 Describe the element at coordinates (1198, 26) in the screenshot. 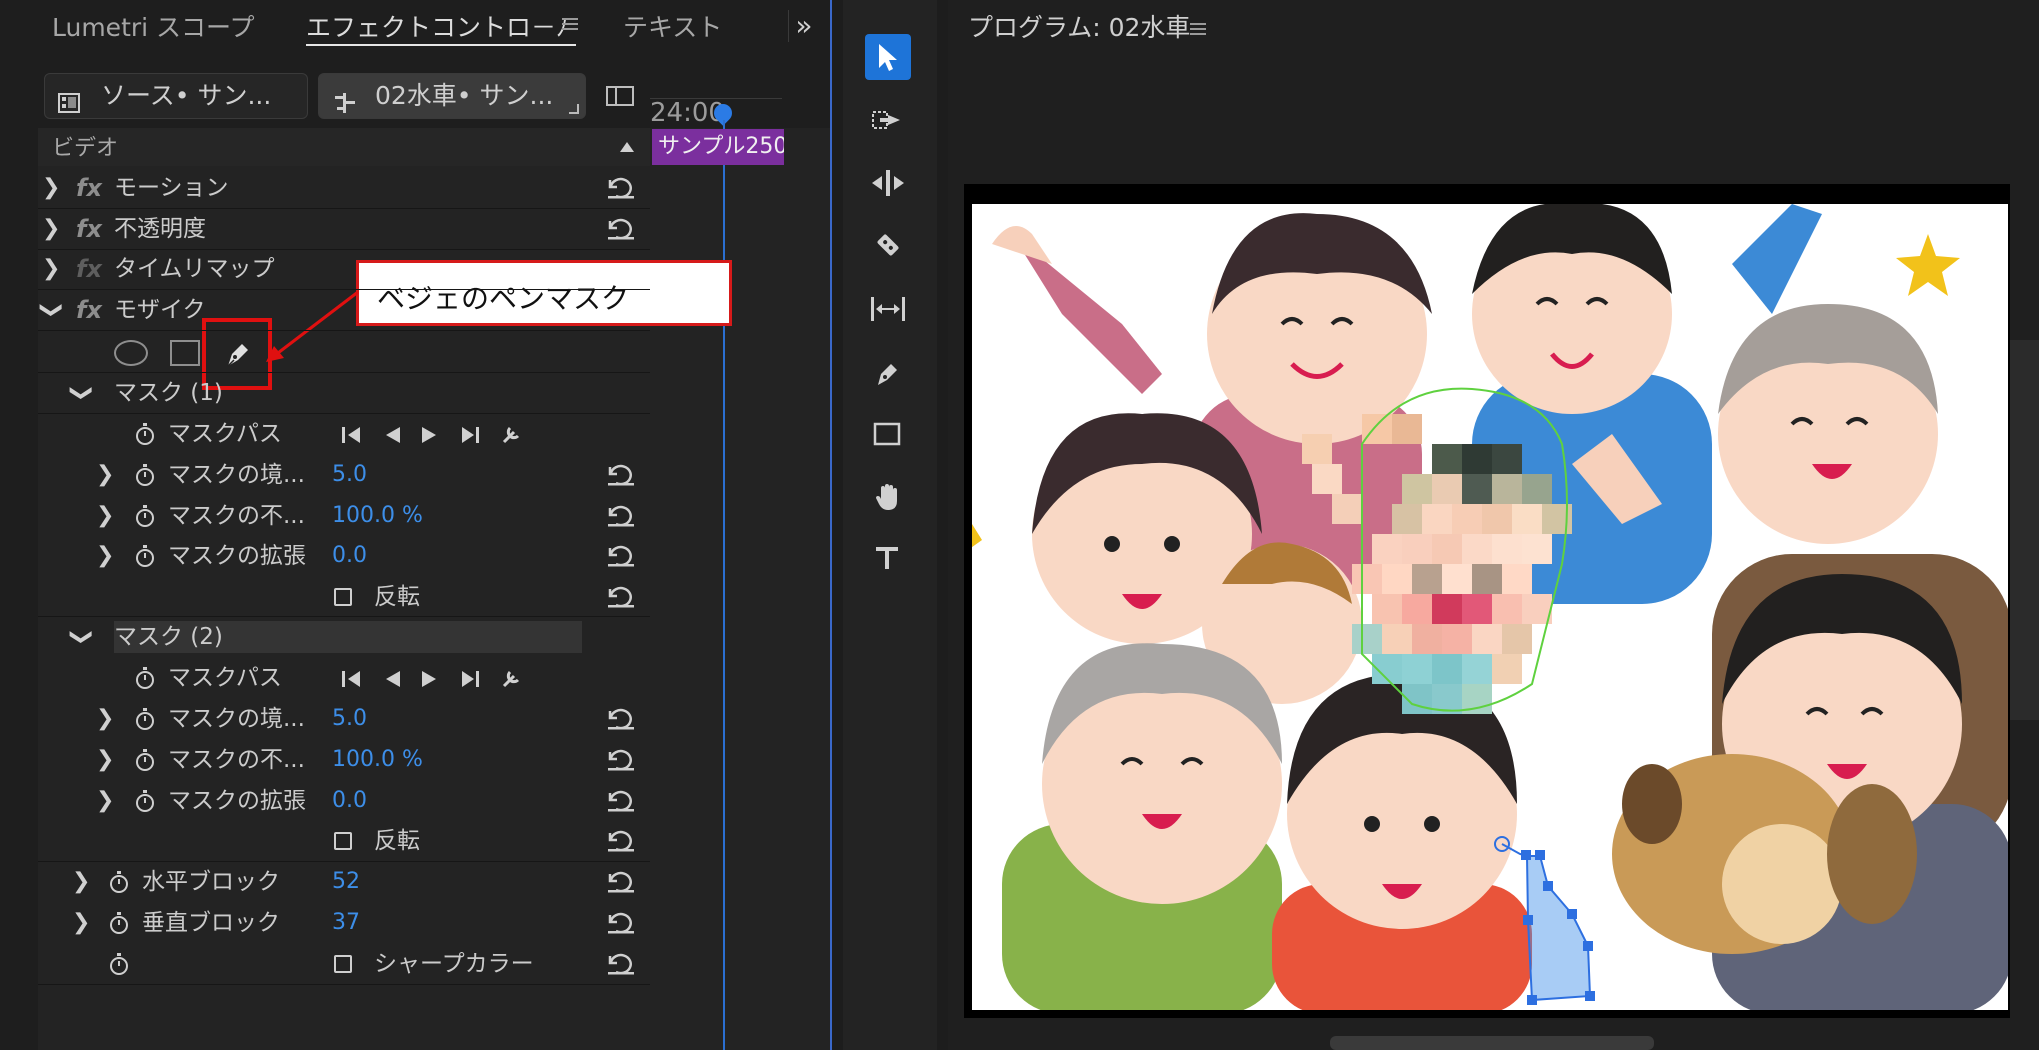

I see `program-menu-icon` at that location.